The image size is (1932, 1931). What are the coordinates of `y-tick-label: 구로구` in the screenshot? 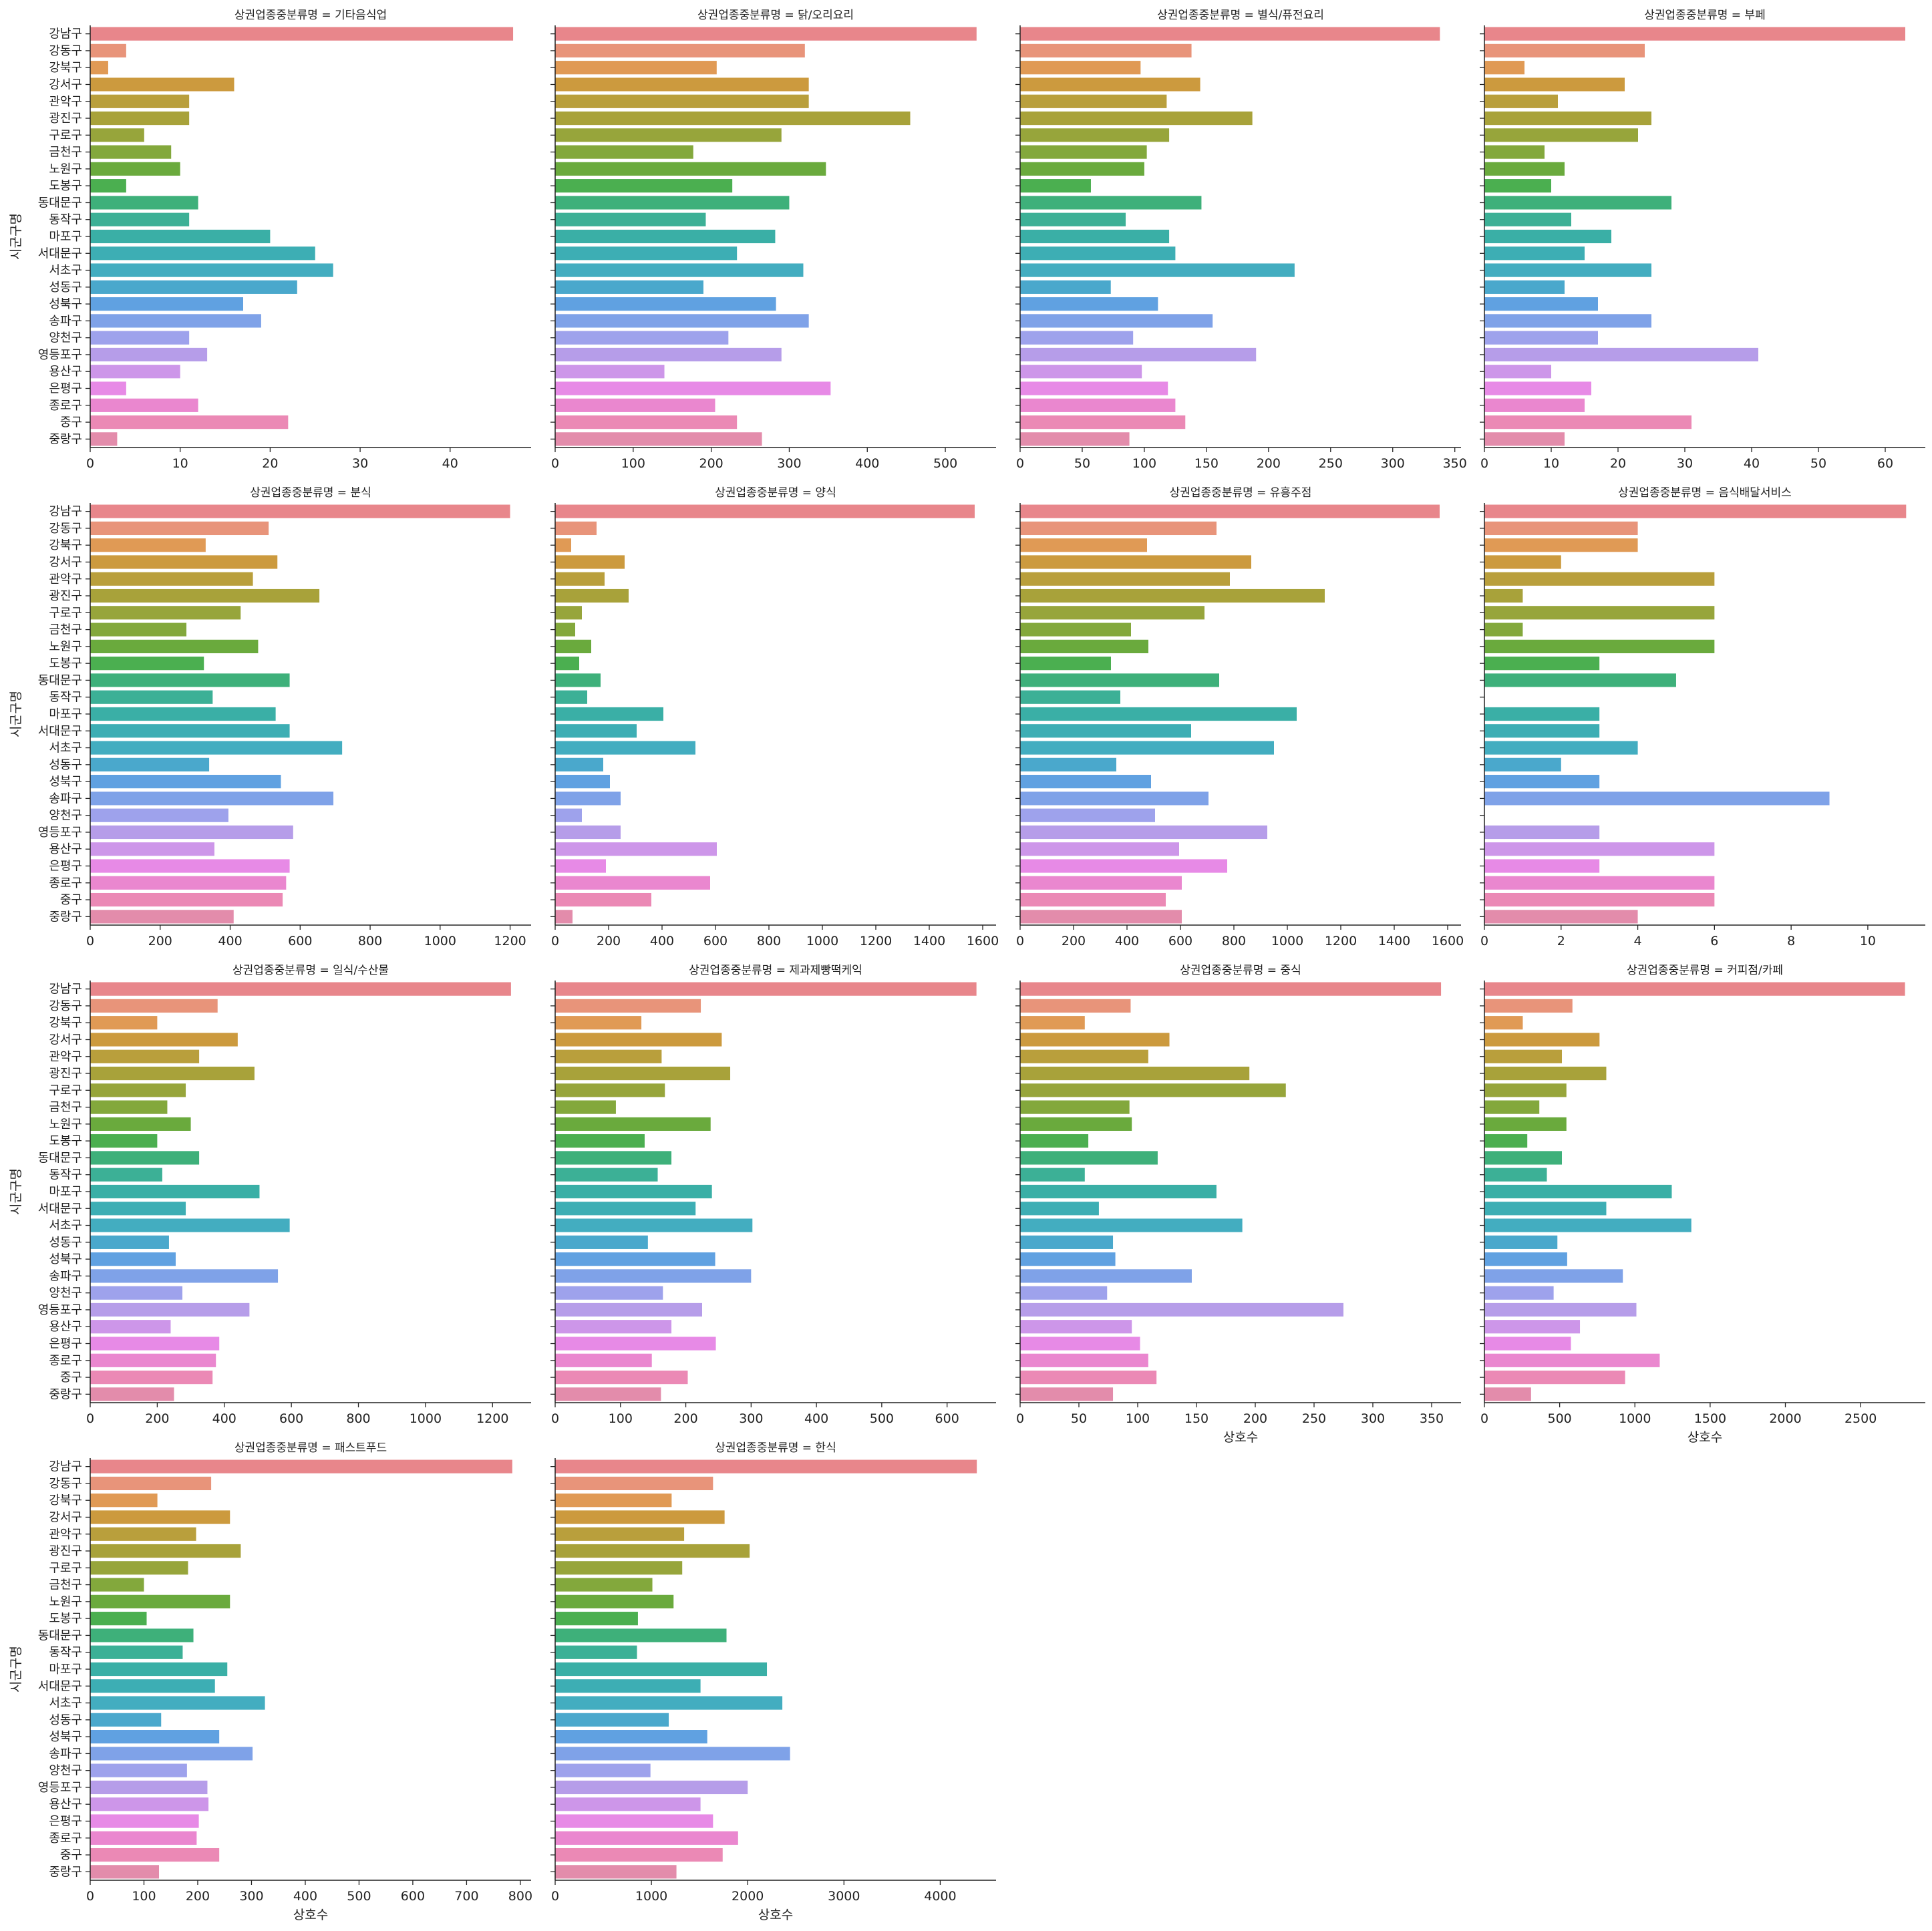 It's located at (65, 135).